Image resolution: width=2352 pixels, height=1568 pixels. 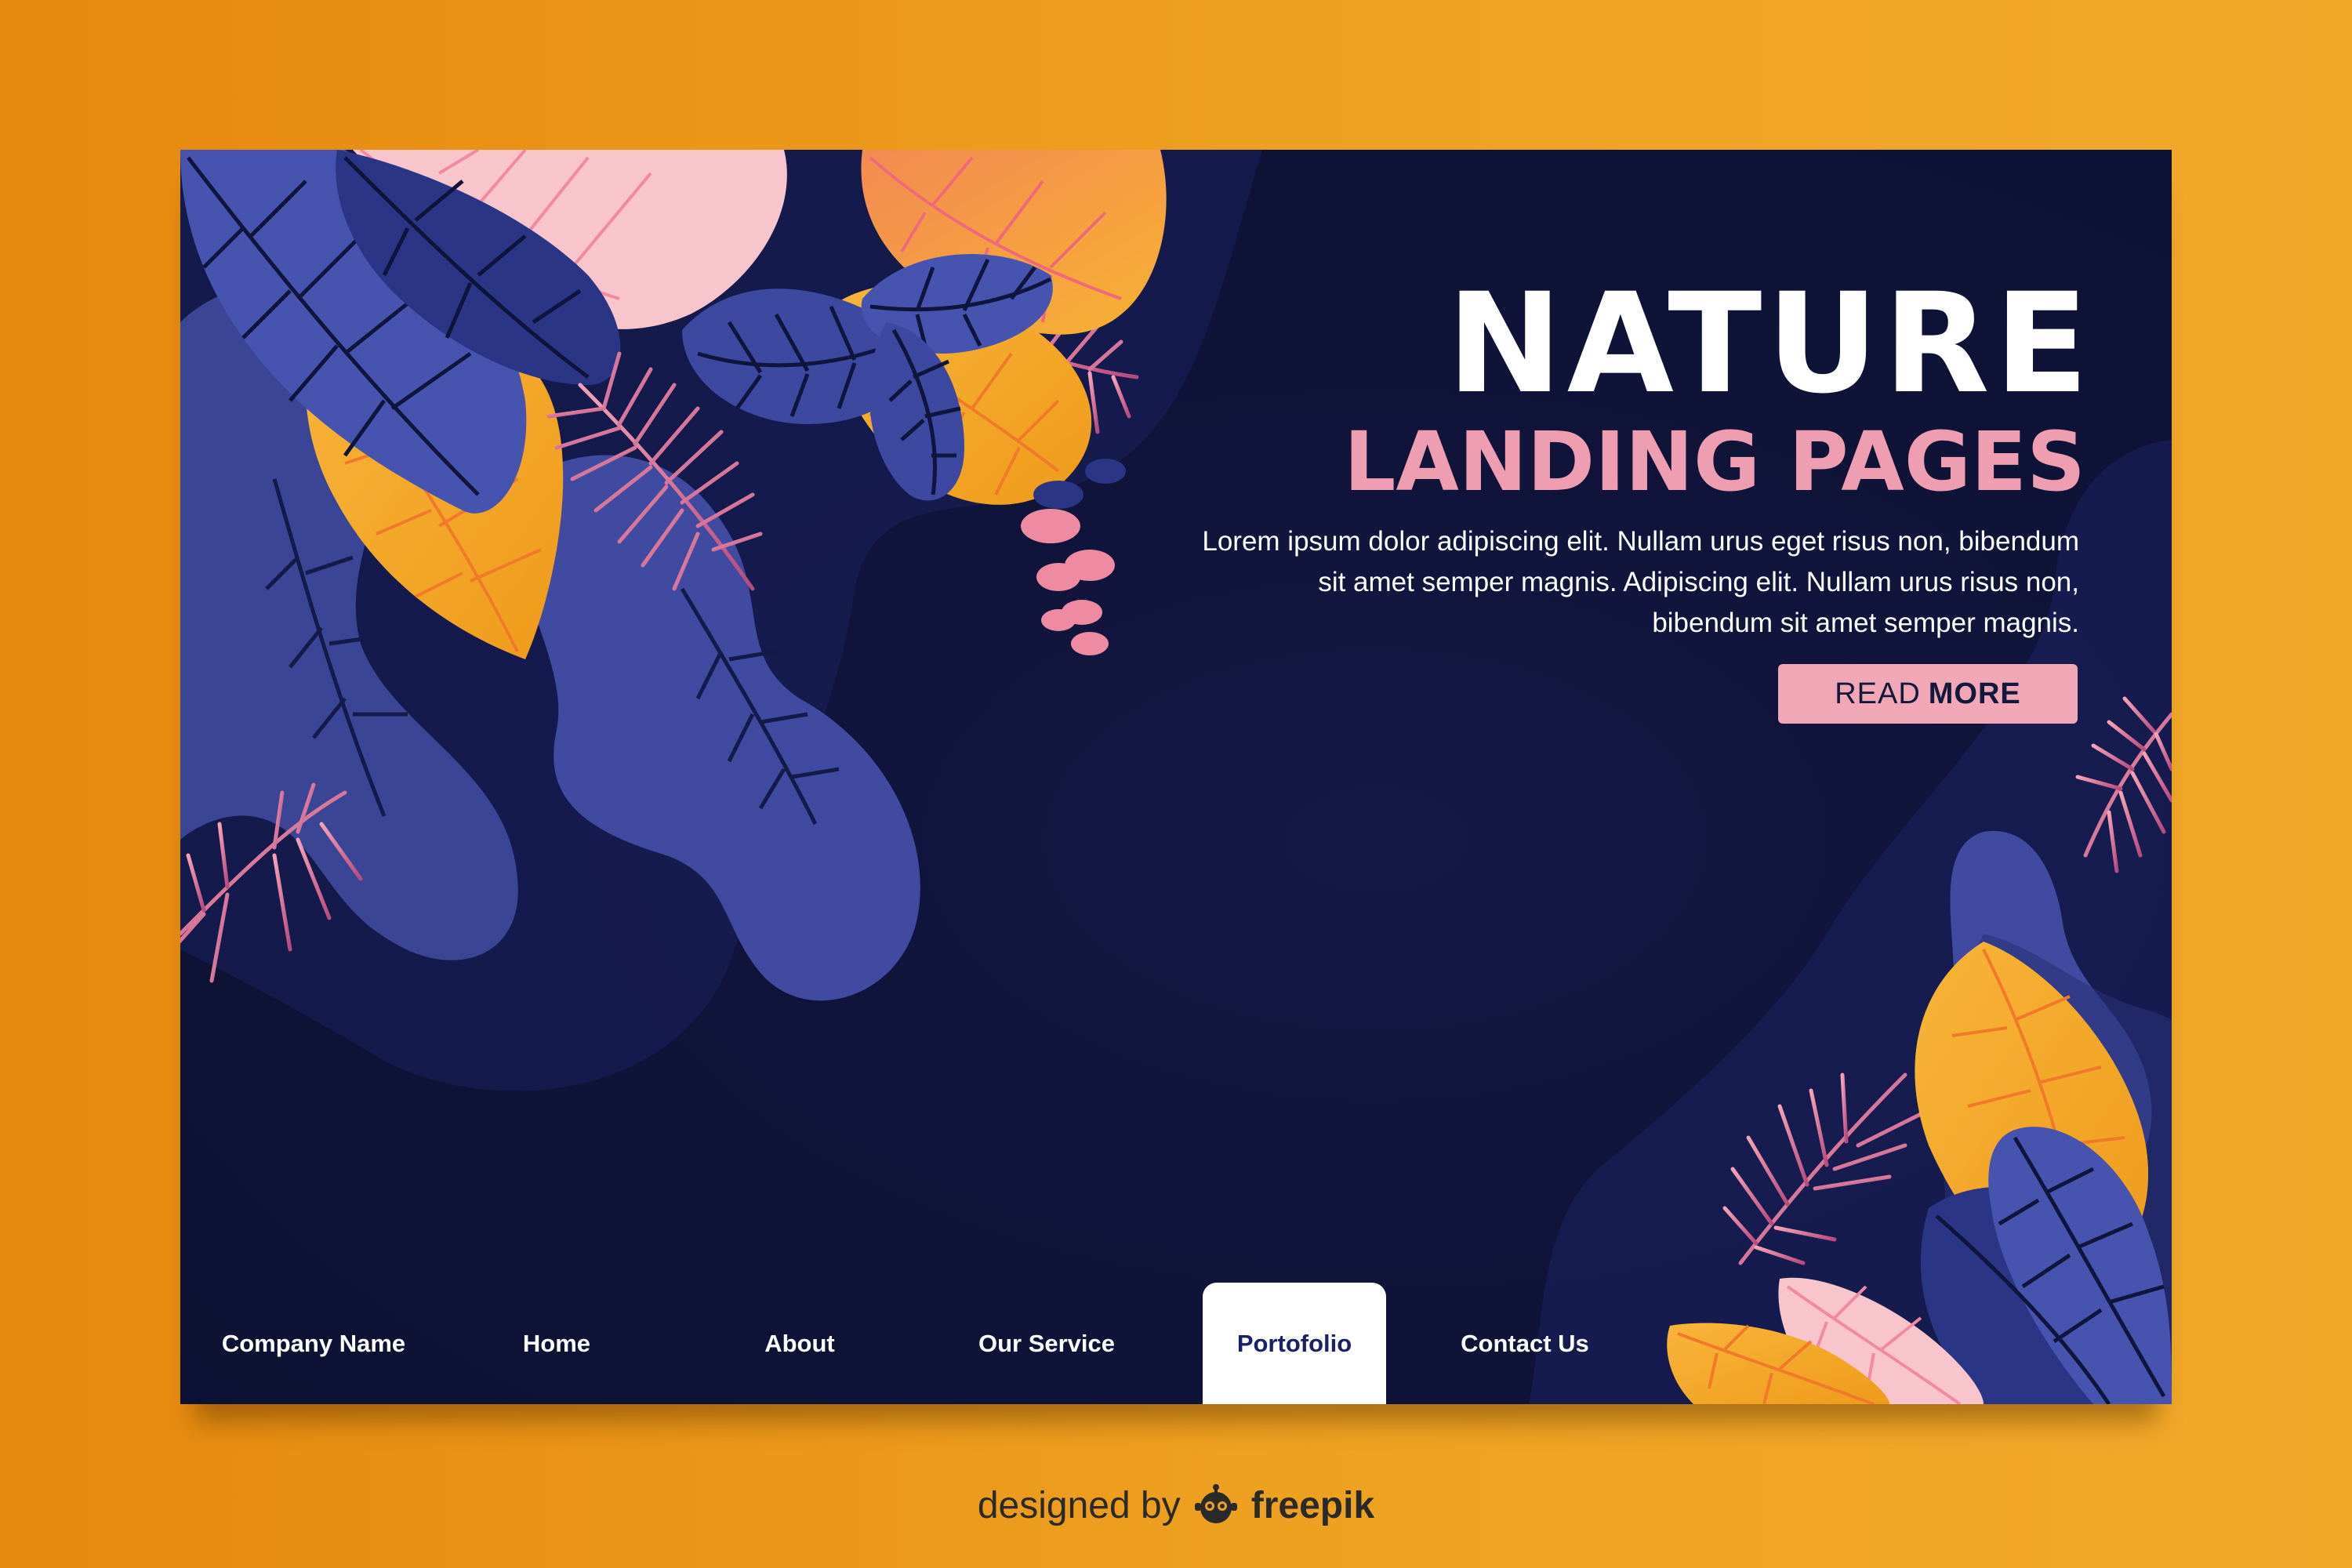 What do you see at coordinates (799, 1343) in the screenshot?
I see `nav-about: About` at bounding box center [799, 1343].